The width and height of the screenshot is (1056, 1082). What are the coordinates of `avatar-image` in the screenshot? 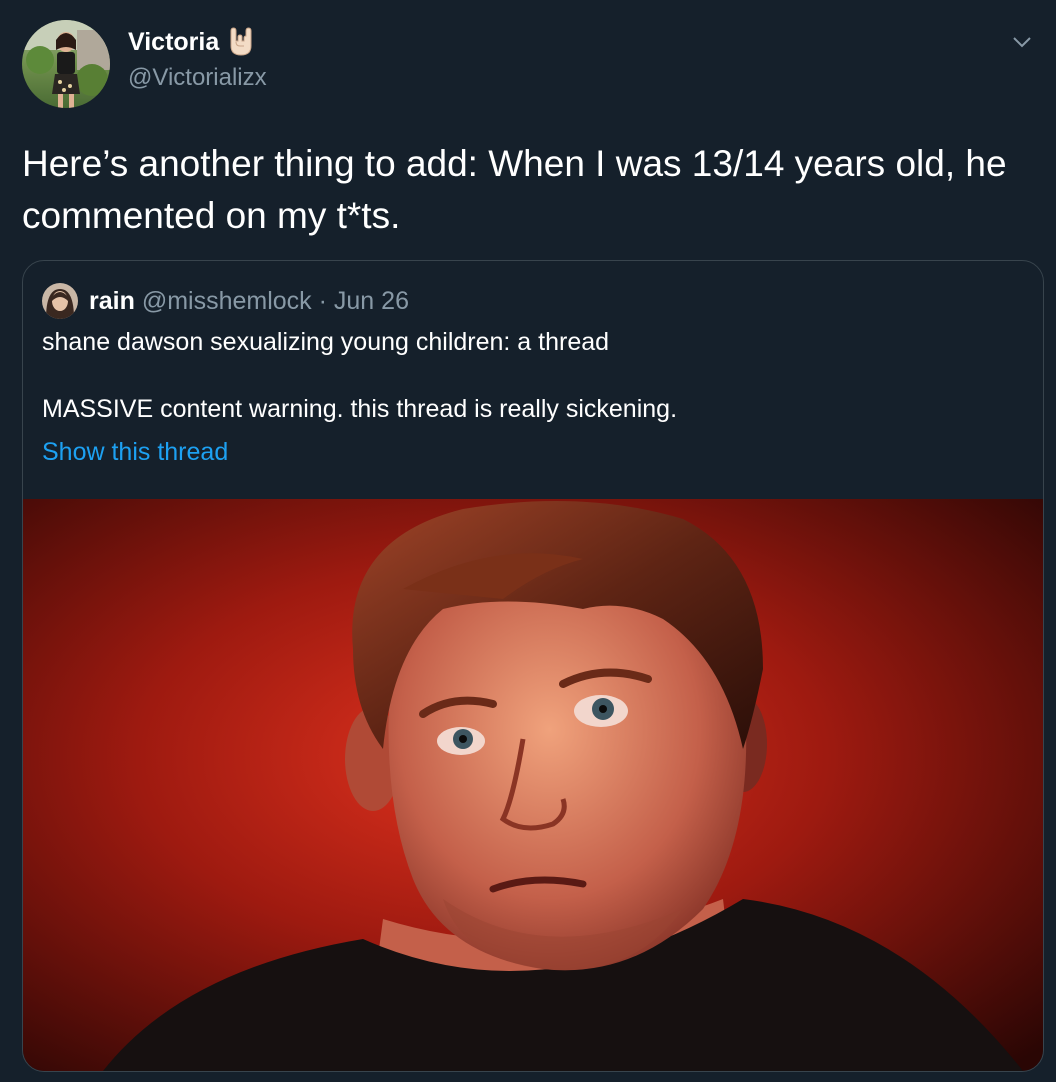 It's located at (66, 64).